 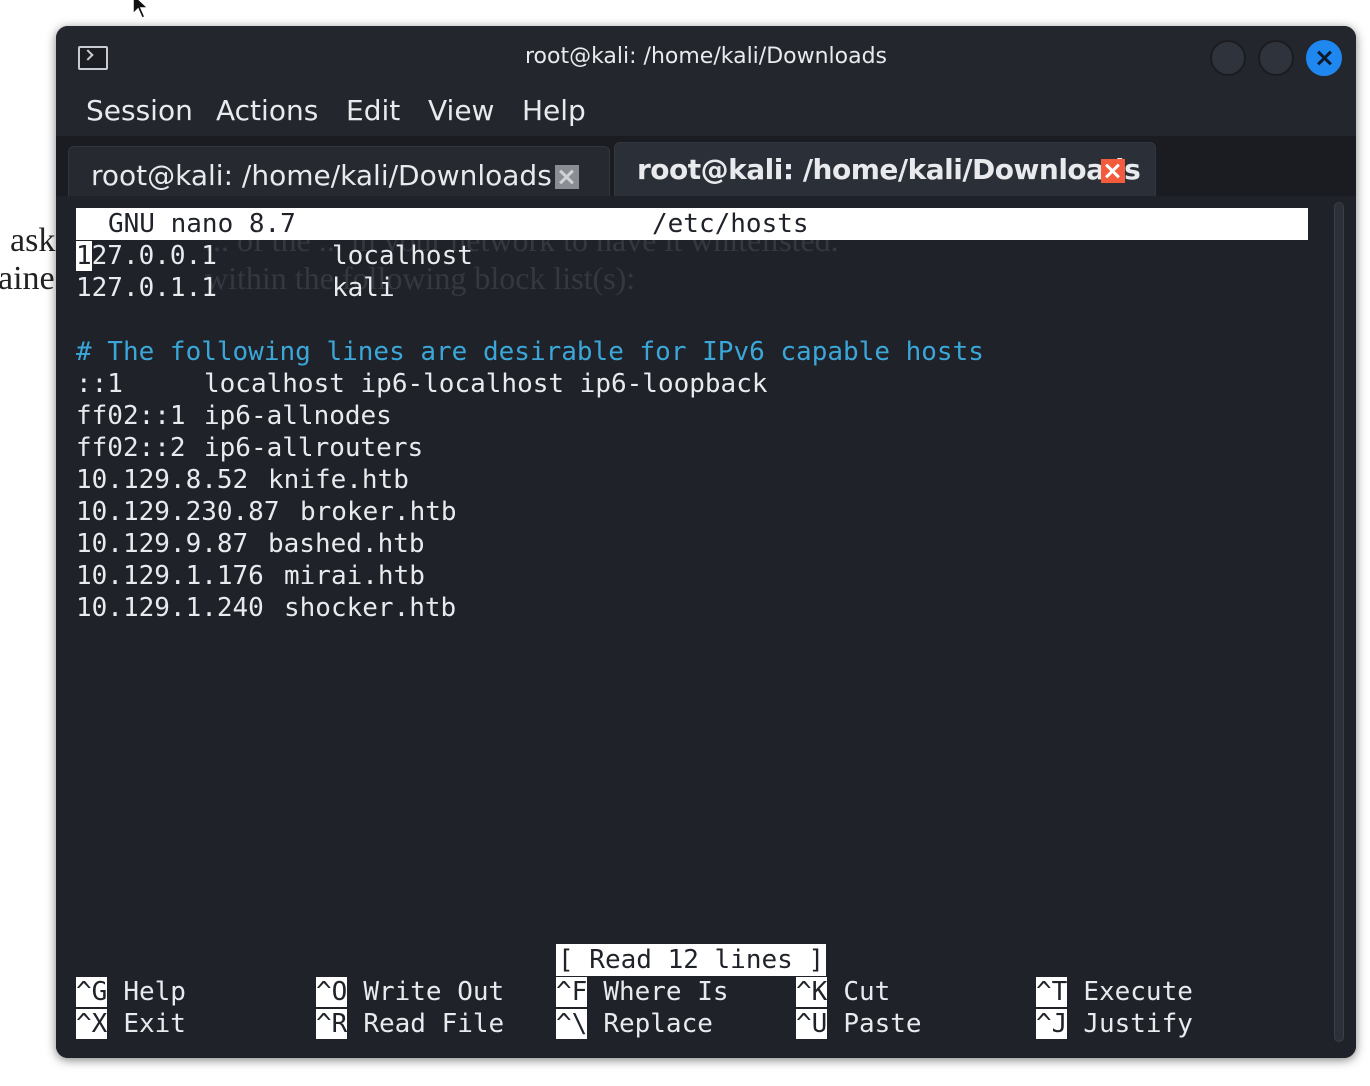 What do you see at coordinates (1339, 622) in the screenshot?
I see `scrollbar` at bounding box center [1339, 622].